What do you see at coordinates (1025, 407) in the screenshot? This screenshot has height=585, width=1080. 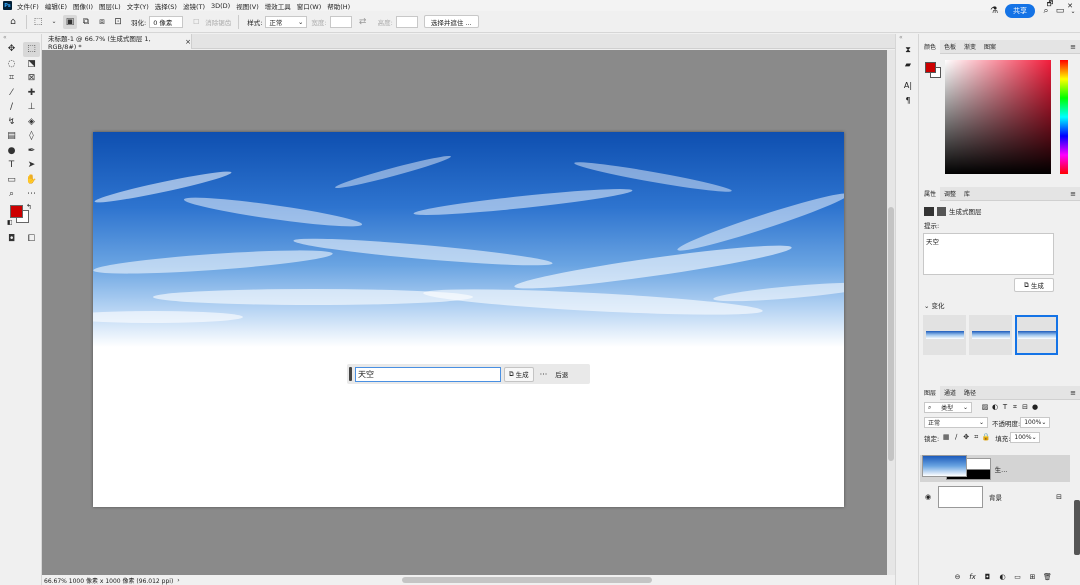 I see `smart-object-filter-icon: ⊟` at bounding box center [1025, 407].